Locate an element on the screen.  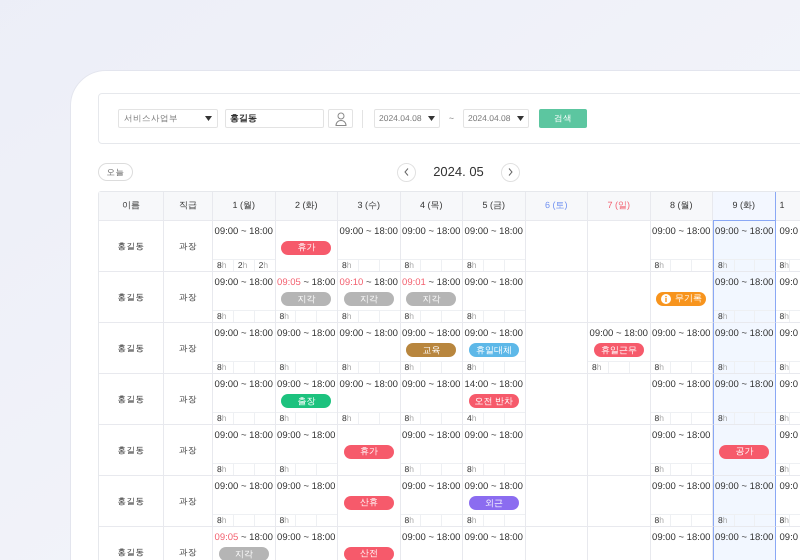
status-badge: 공가 is located at coordinates (744, 452).